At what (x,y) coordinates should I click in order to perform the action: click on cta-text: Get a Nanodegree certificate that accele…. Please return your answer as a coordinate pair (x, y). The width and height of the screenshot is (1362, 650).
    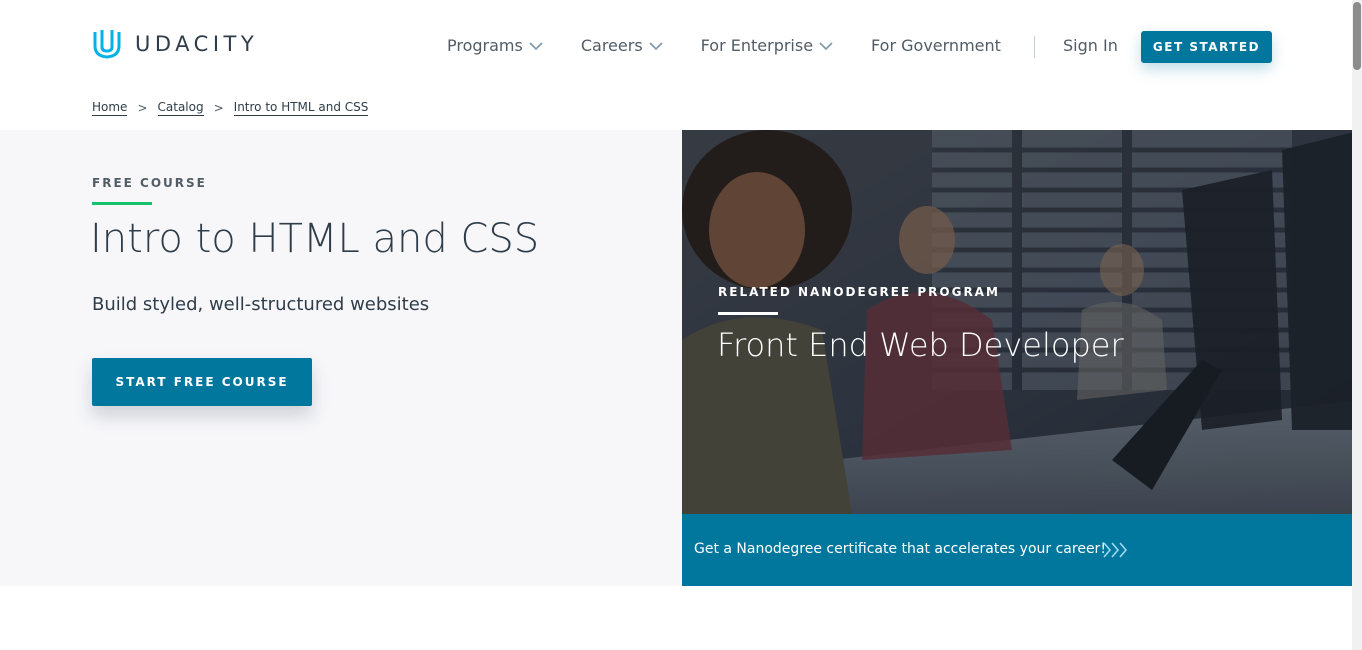
    Looking at the image, I should click on (900, 549).